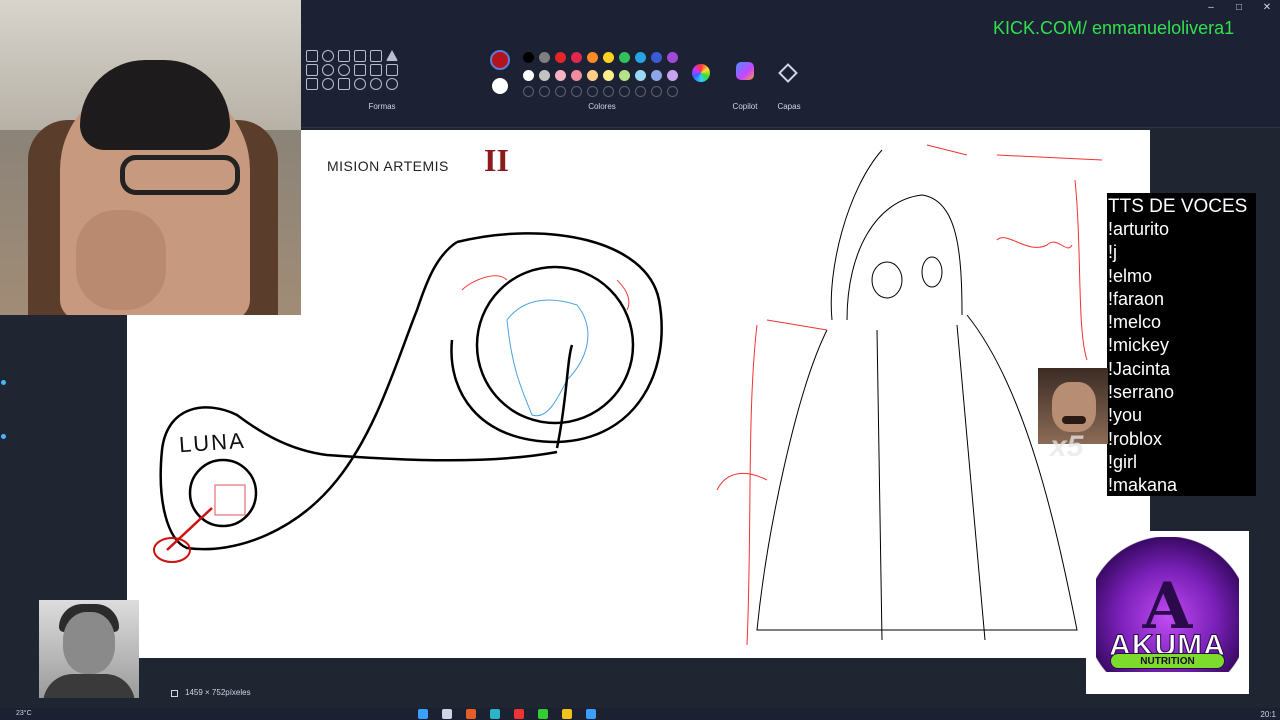  I want to click on copilot-icon, so click(745, 71).